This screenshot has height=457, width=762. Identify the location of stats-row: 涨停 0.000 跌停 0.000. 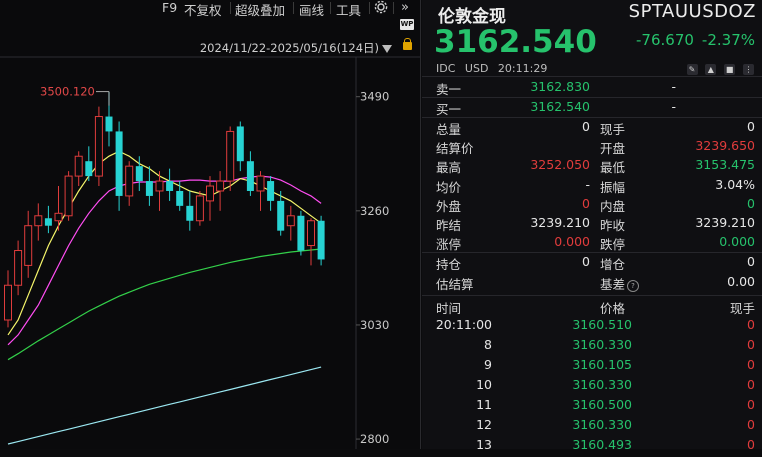
(592, 243).